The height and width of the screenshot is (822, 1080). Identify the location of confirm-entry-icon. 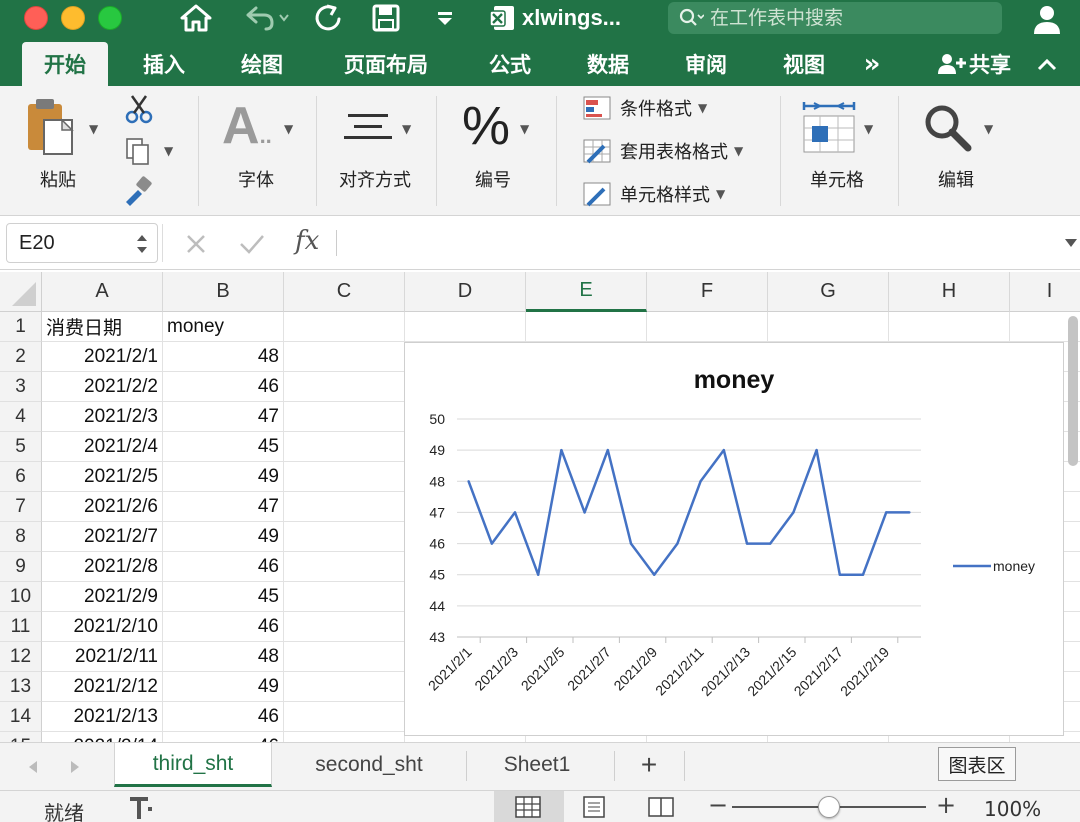
(252, 244).